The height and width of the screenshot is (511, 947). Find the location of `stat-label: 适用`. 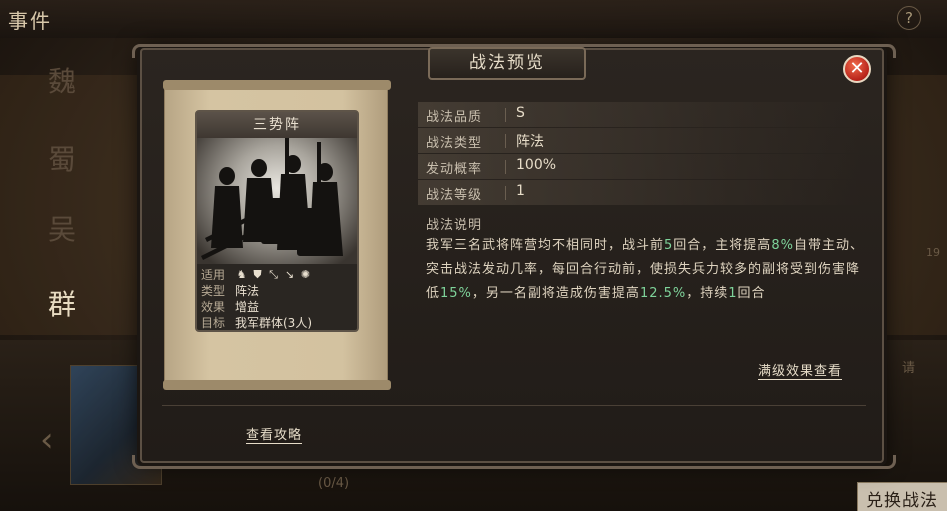

stat-label: 适用 is located at coordinates (213, 274).